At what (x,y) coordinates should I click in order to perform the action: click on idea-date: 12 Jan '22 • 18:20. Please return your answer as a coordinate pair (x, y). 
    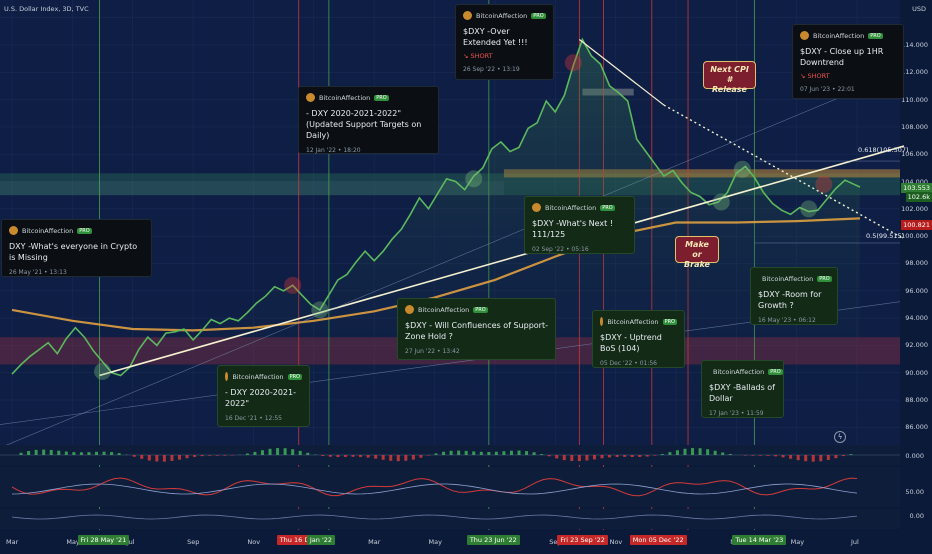
    Looking at the image, I should click on (368, 150).